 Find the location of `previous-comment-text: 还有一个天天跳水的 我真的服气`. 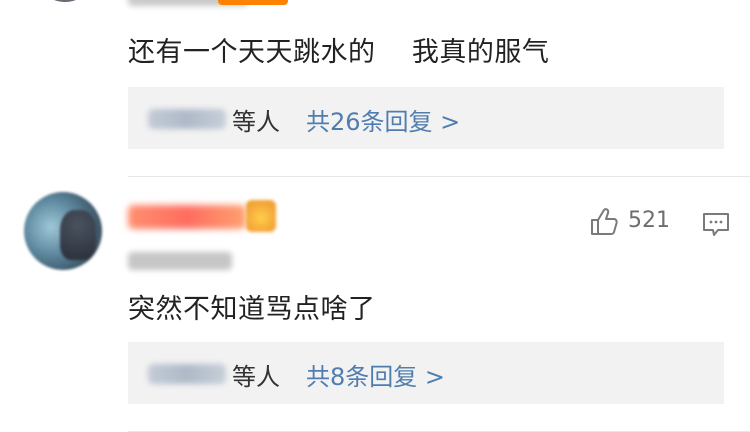

previous-comment-text: 还有一个天天跳水的 我真的服气 is located at coordinates (339, 52).